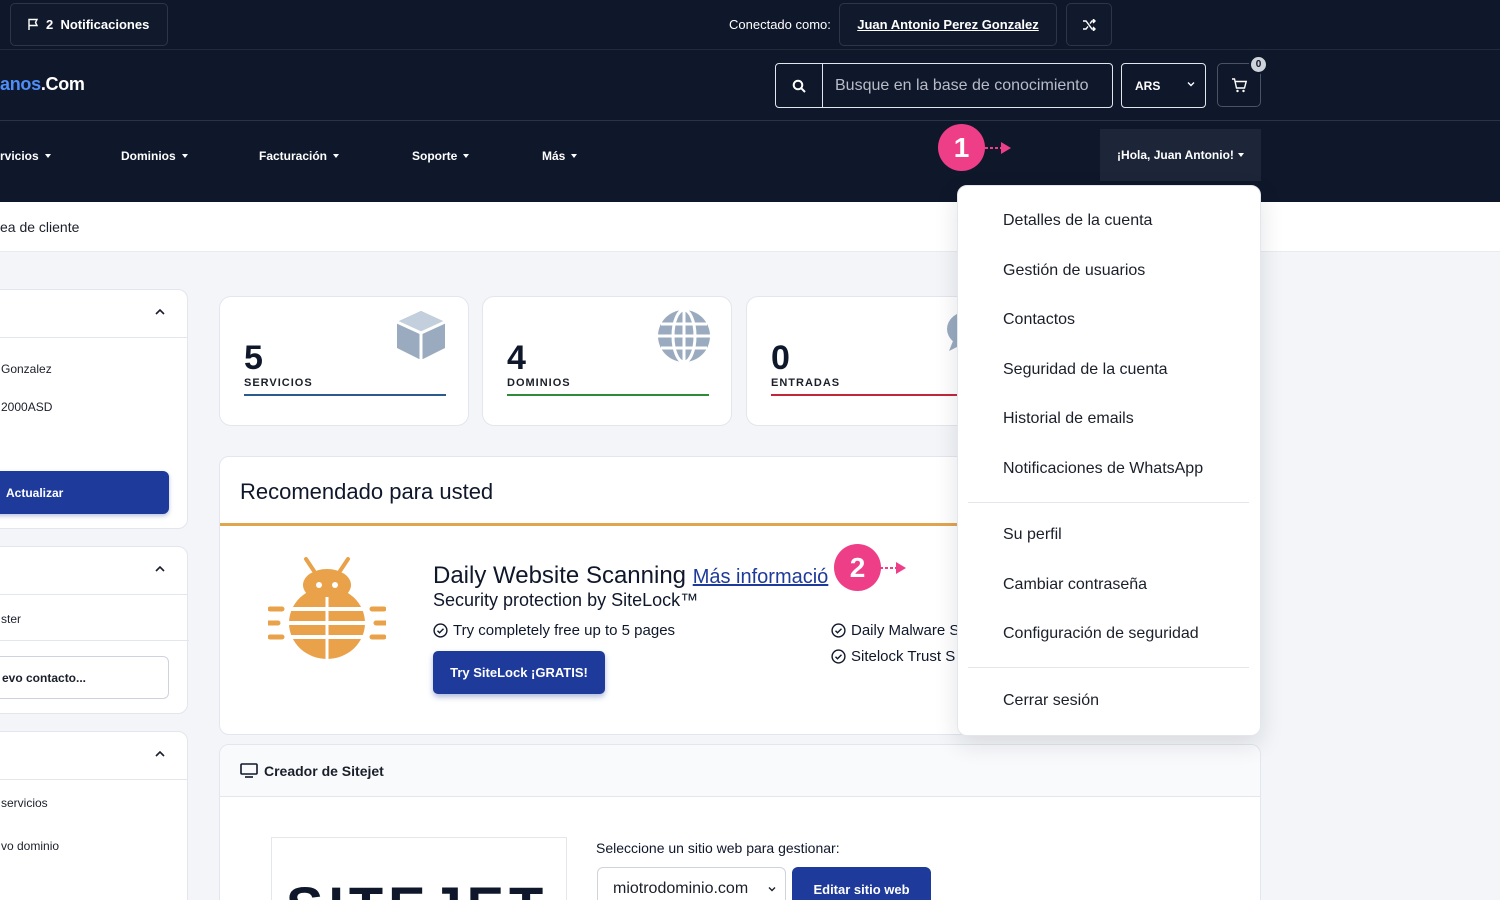  What do you see at coordinates (948, 24) in the screenshot?
I see `logged-user-link: Juan Antonio Perez Gonzalez` at bounding box center [948, 24].